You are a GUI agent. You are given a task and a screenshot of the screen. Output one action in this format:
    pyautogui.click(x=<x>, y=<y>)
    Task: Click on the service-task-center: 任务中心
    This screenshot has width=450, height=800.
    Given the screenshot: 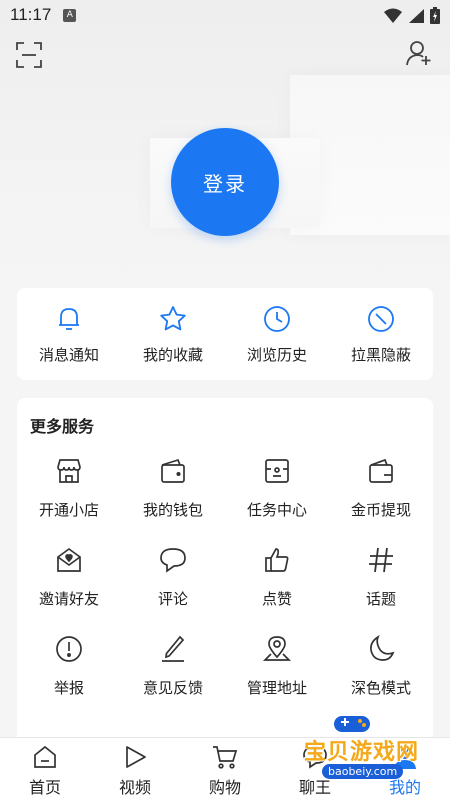 What is the action you would take?
    pyautogui.click(x=277, y=500)
    